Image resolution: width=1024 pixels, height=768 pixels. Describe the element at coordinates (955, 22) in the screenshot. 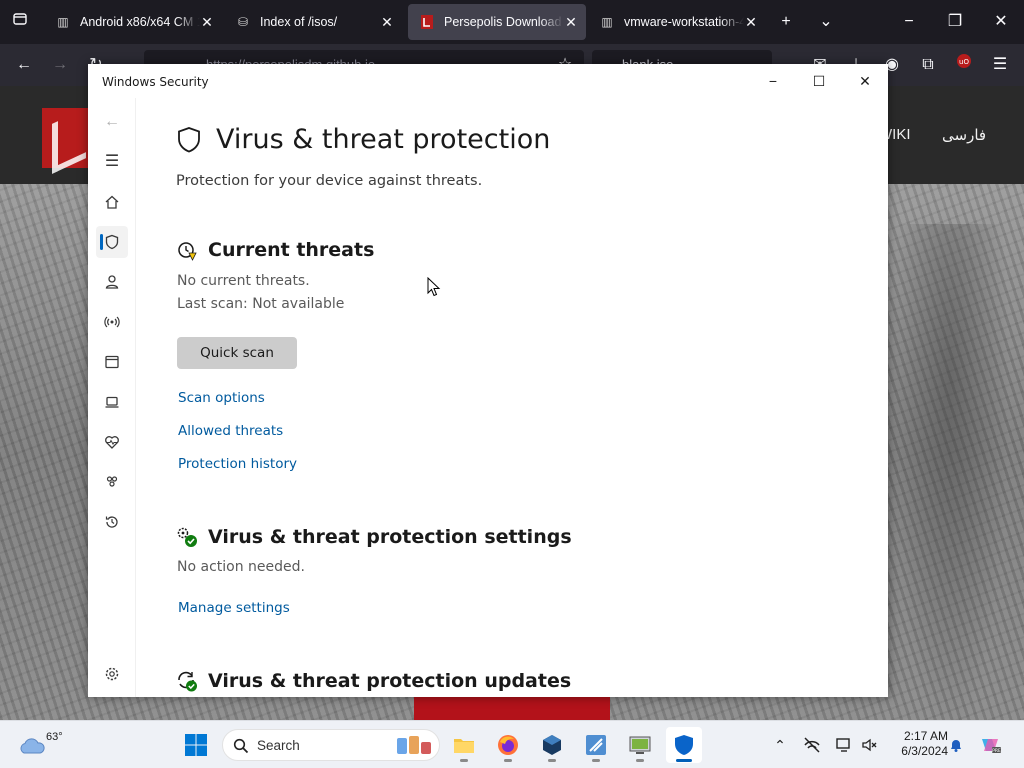

I see `restore-icon: ❐` at that location.